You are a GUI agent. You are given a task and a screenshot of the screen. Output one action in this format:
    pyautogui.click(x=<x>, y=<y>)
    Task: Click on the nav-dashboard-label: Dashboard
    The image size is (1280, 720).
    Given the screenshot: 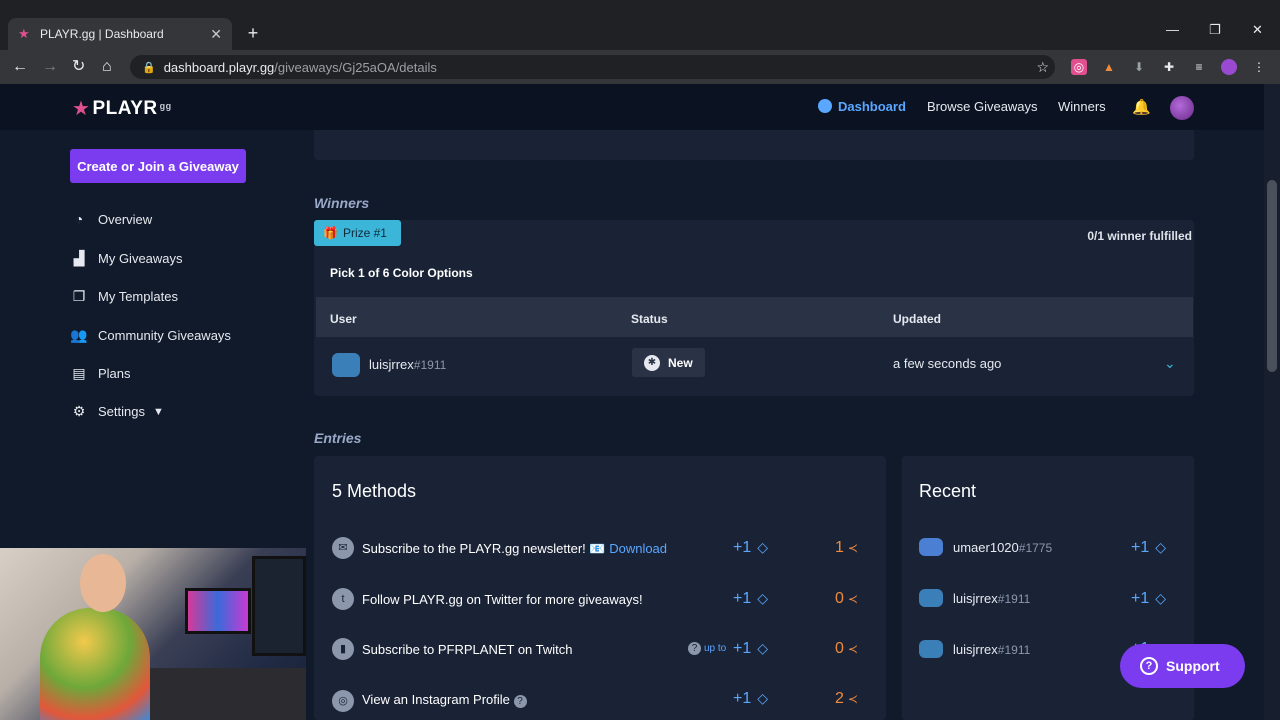 What is the action you would take?
    pyautogui.click(x=872, y=106)
    